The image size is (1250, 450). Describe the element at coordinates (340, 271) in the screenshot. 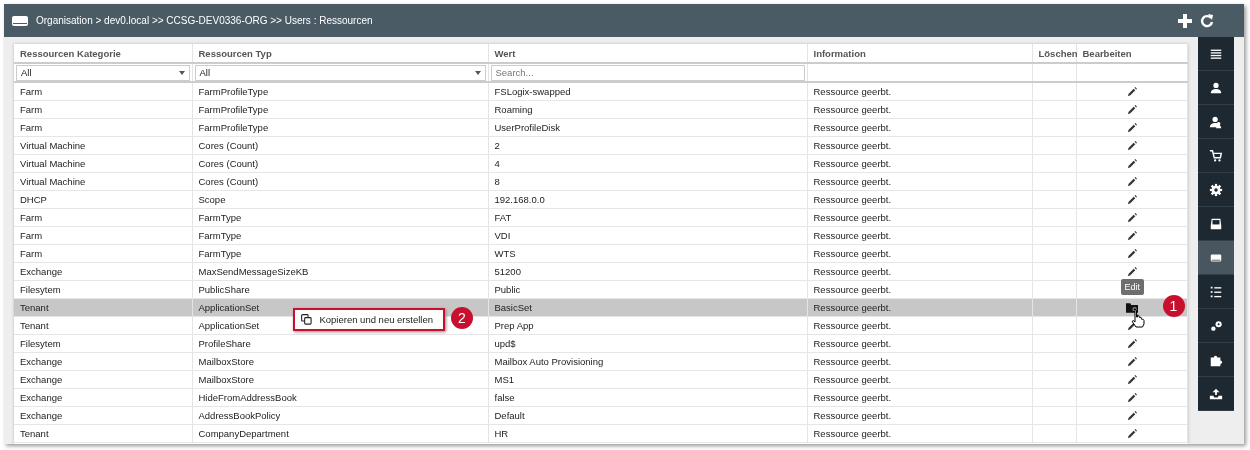

I see `table-cell: MaxSendMessageSizeKB` at that location.